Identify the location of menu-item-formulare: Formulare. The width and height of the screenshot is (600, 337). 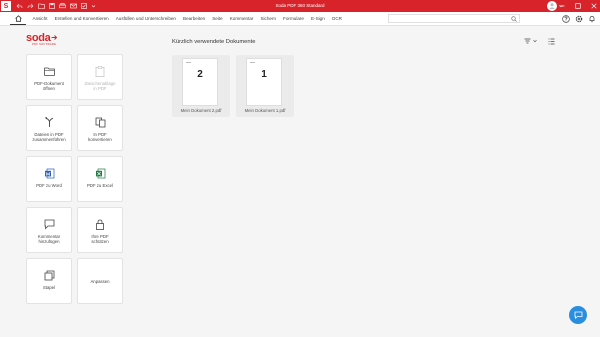
(294, 19).